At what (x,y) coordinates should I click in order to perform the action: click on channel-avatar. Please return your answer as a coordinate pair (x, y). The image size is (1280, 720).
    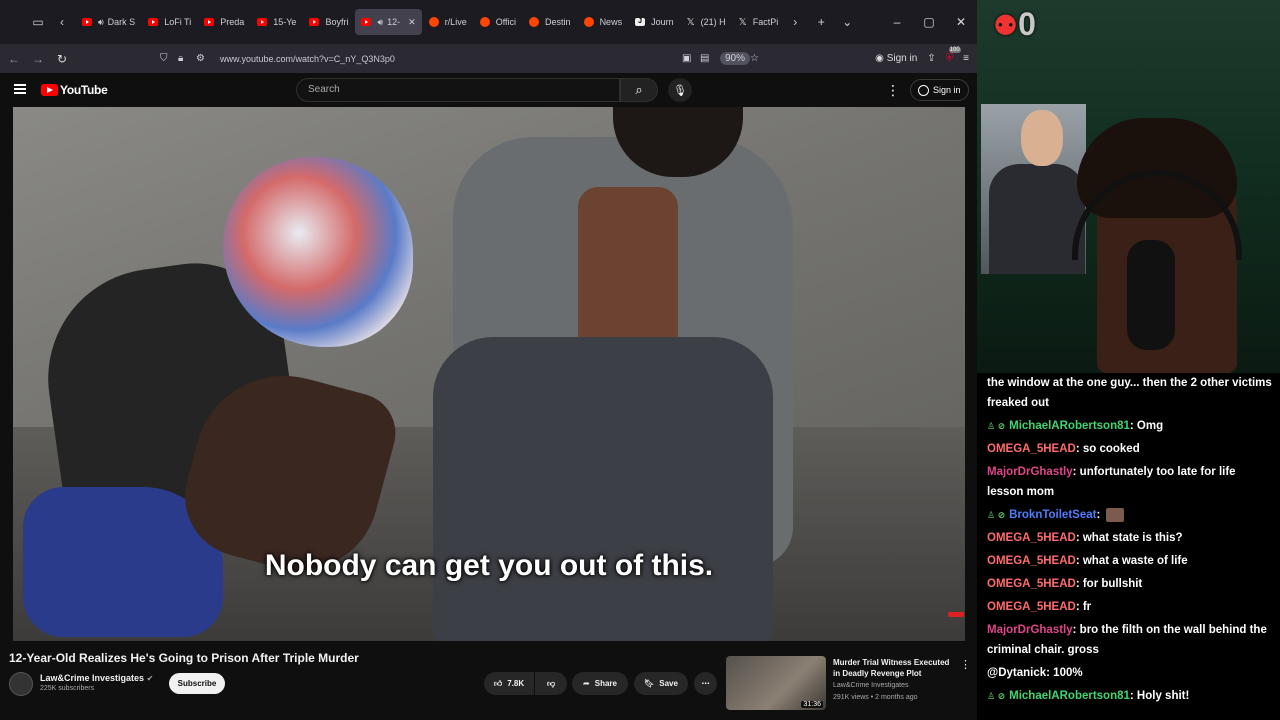
    Looking at the image, I should click on (21, 684).